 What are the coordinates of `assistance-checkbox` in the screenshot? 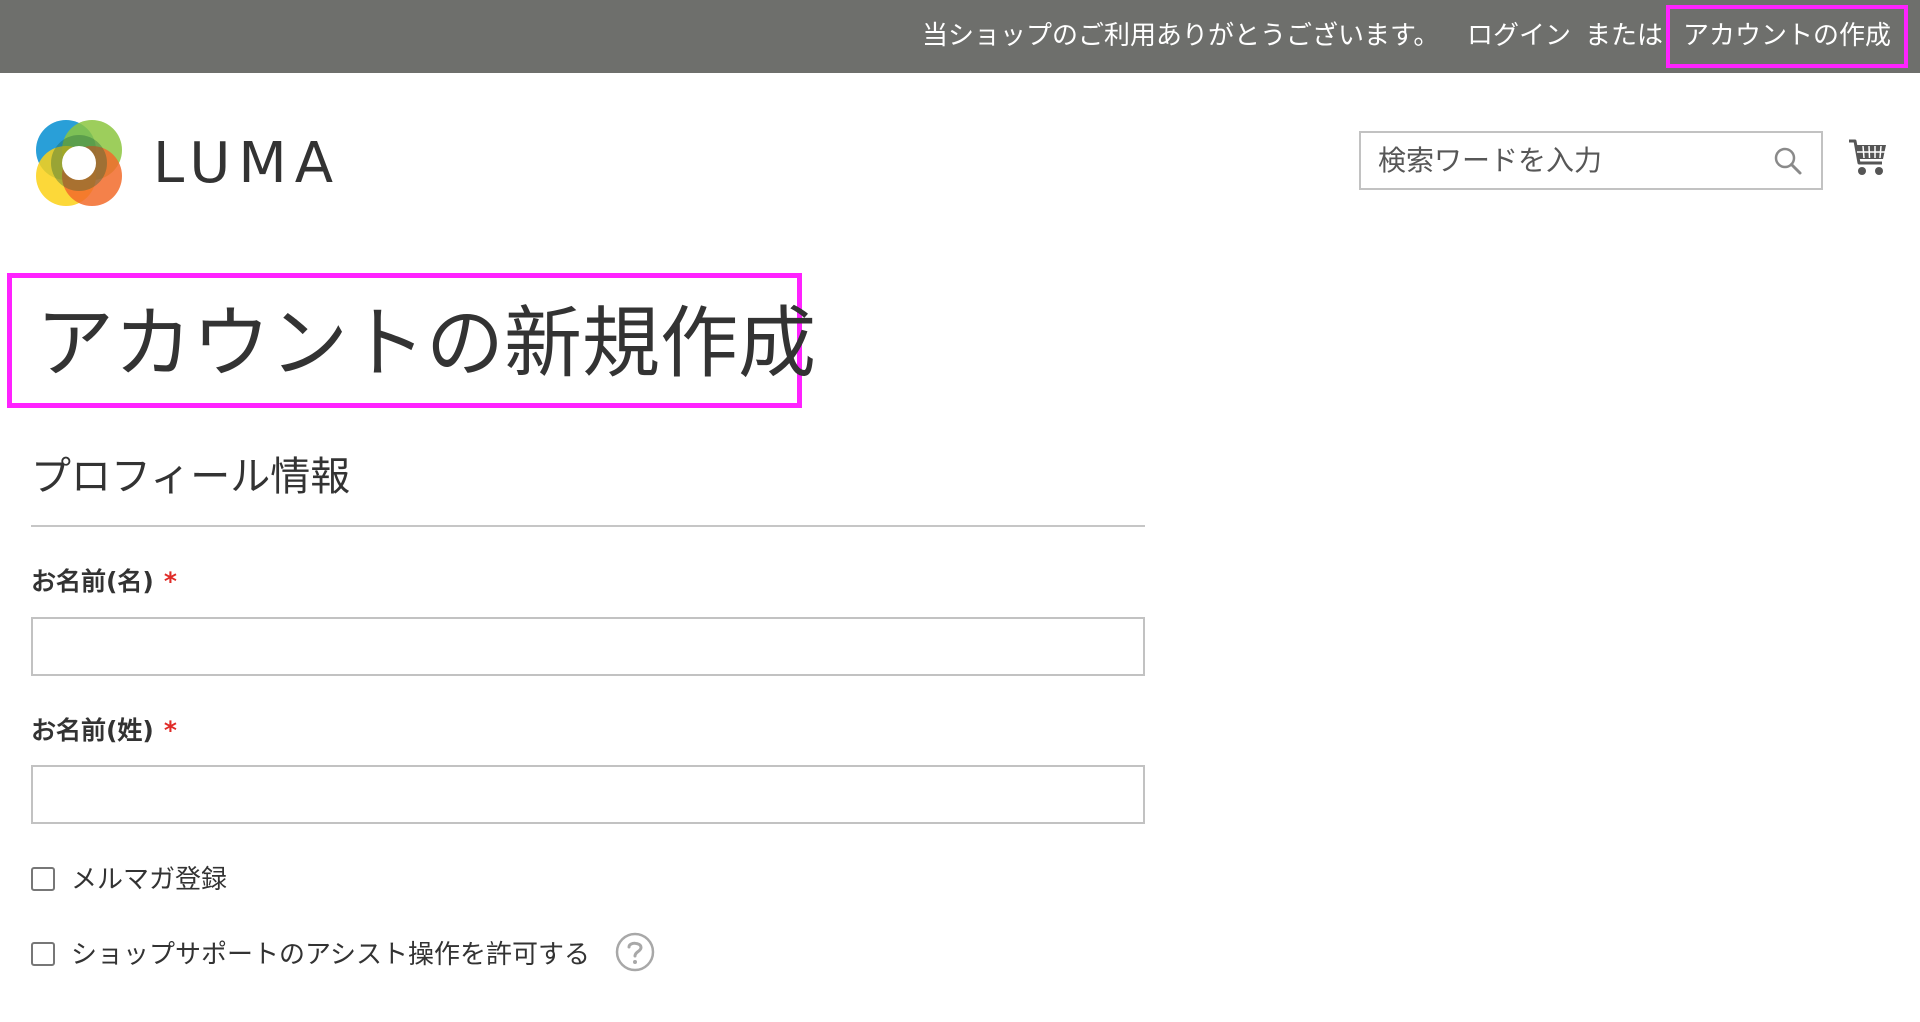 It's located at (43, 954).